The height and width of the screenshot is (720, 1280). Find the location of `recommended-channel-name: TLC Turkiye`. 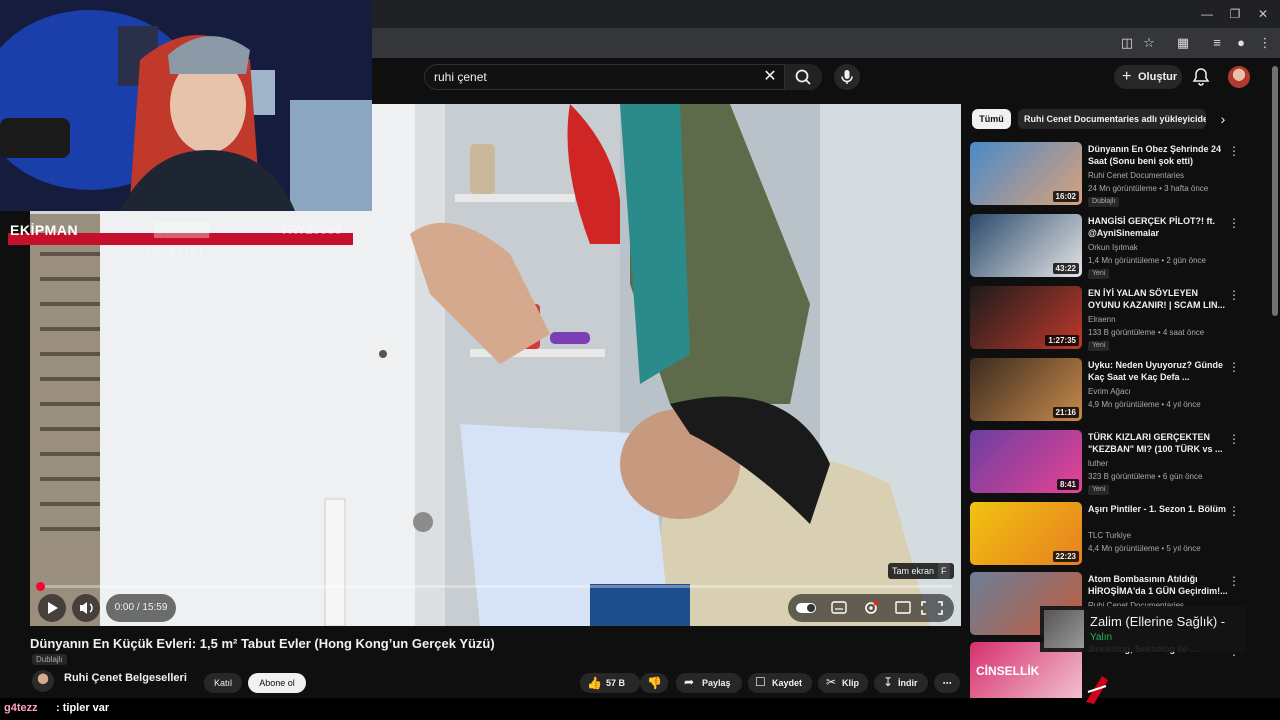

recommended-channel-name: TLC Turkiye is located at coordinates (1109, 535).